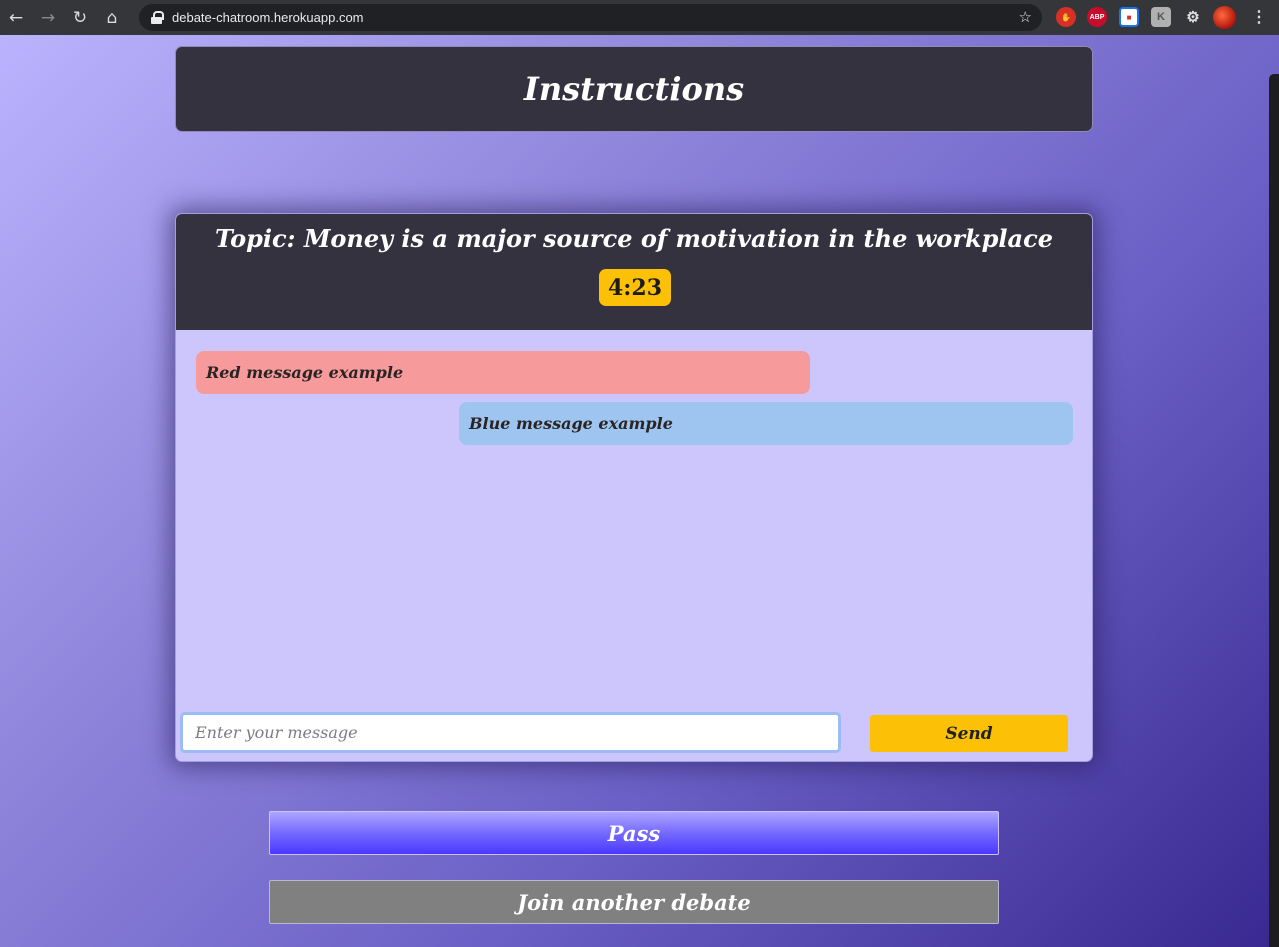  I want to click on red-message: Red message example, so click(503, 372).